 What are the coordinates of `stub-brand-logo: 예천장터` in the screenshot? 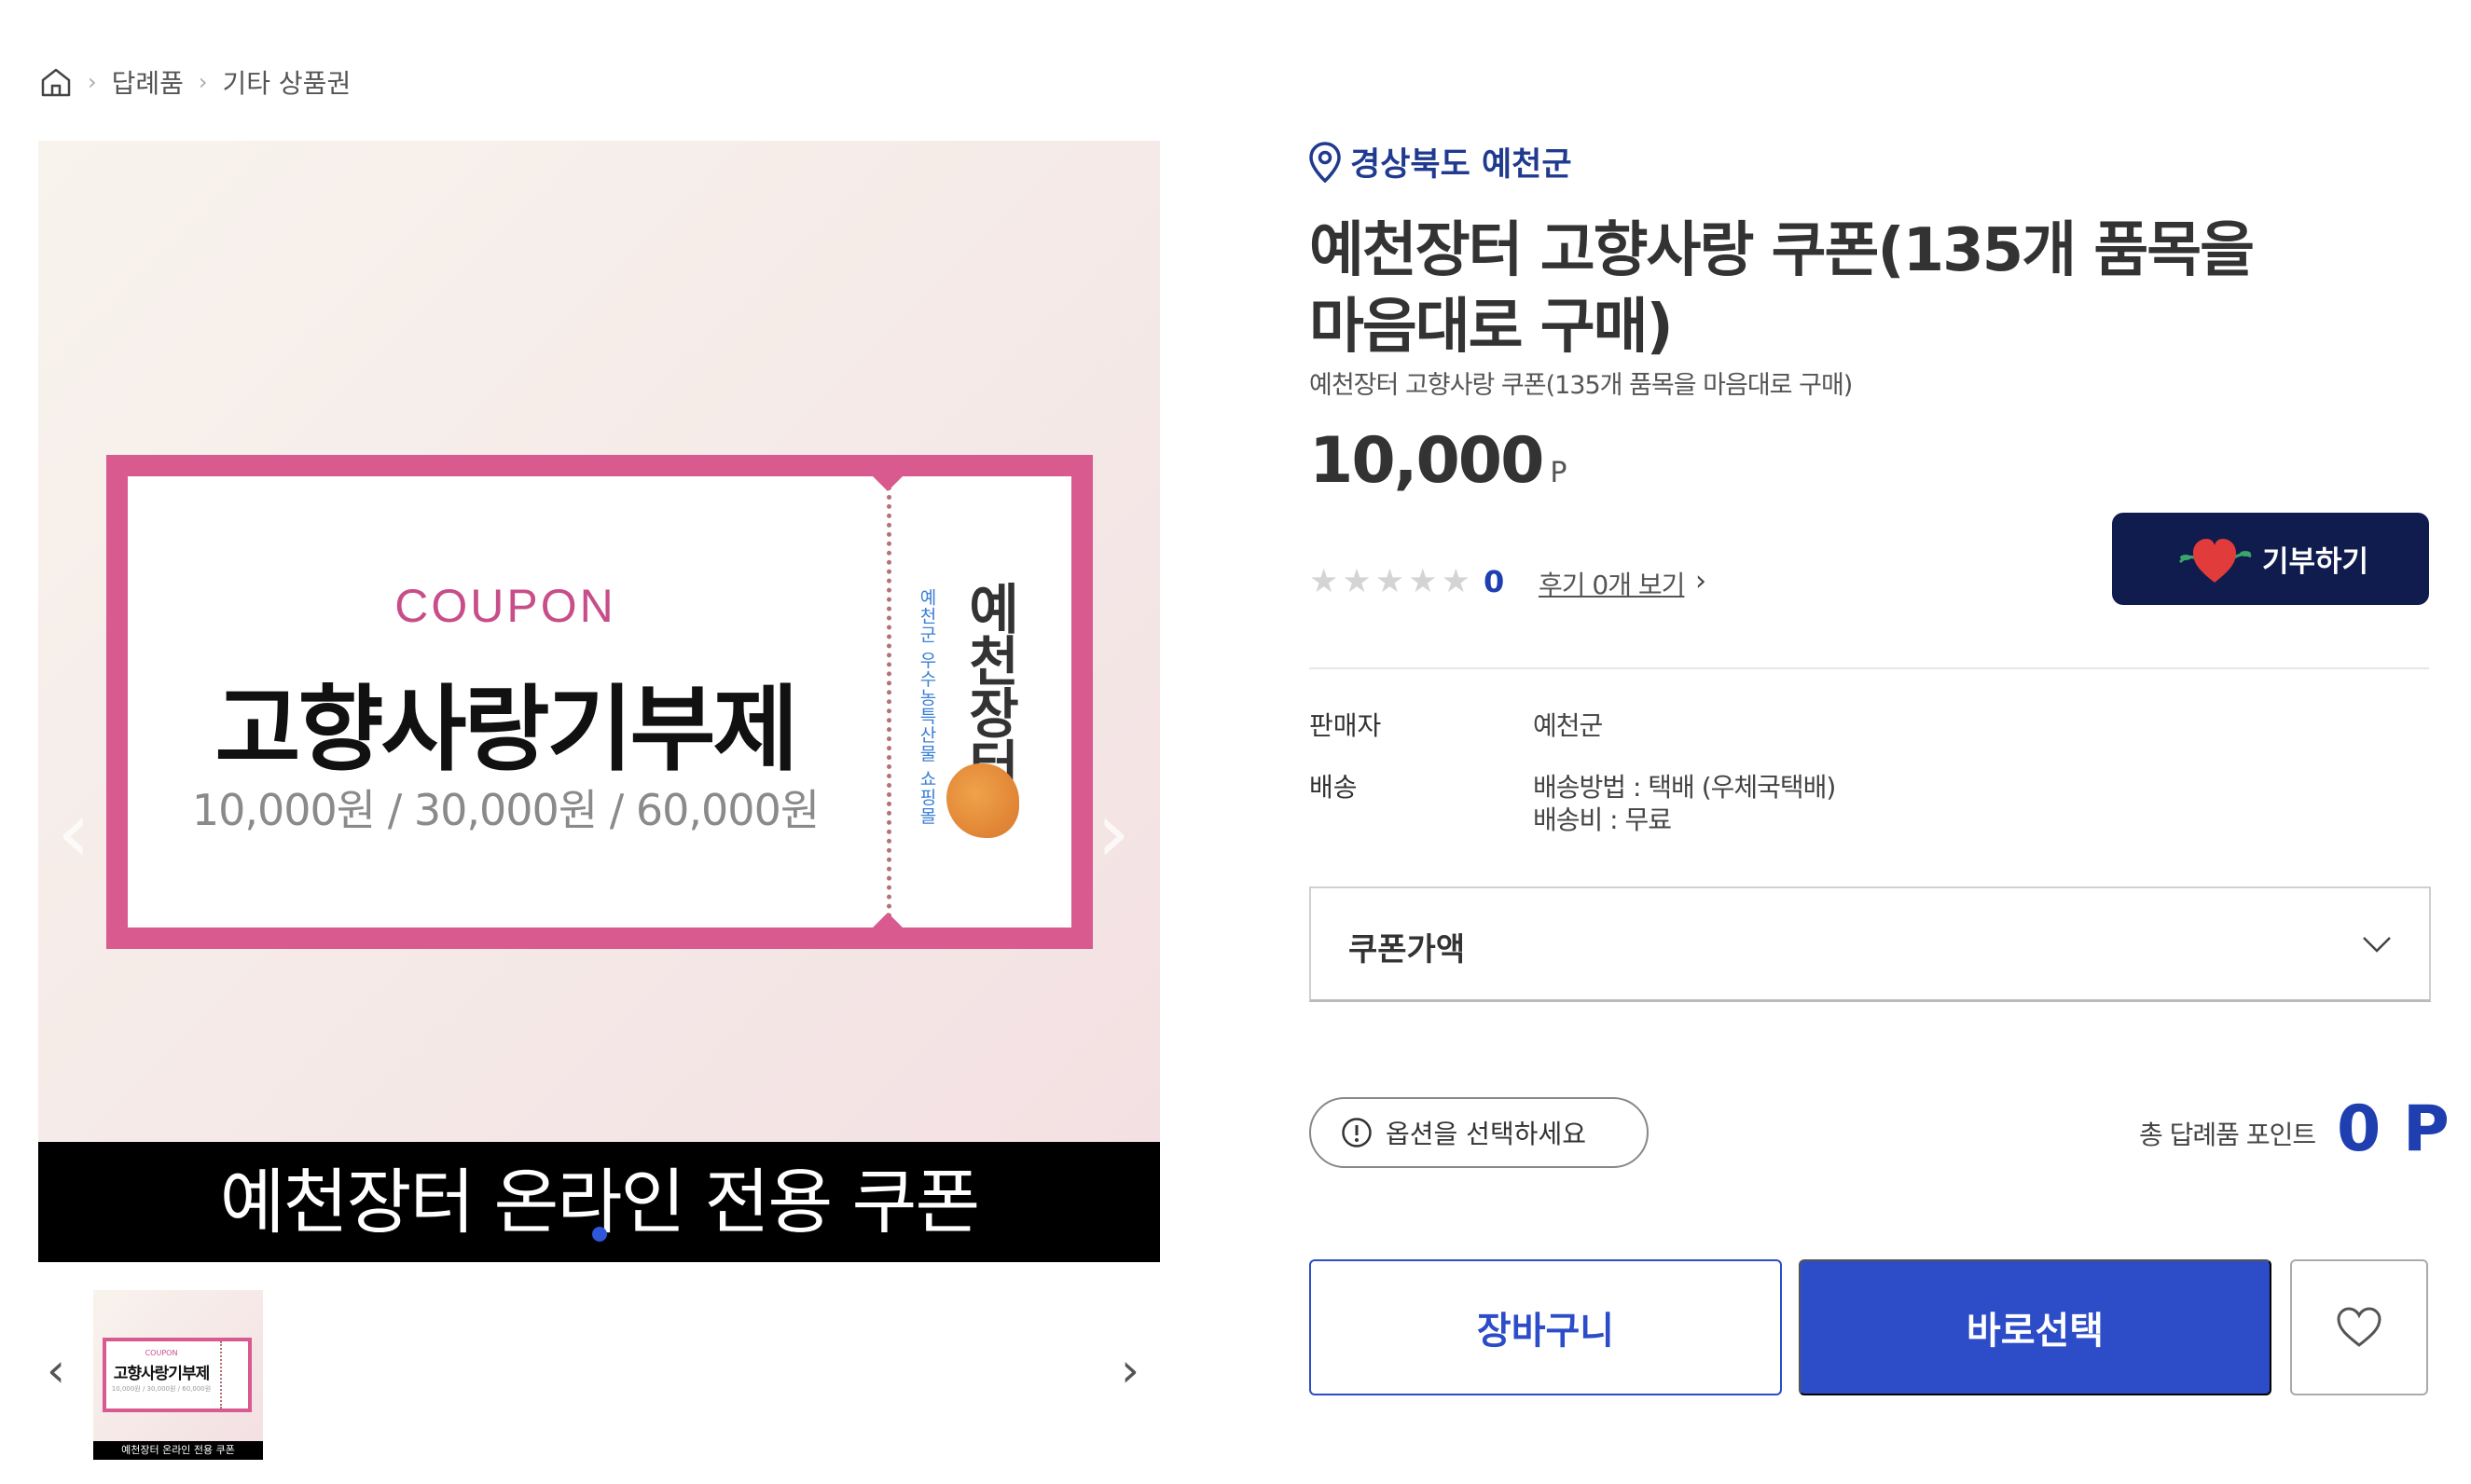 It's located at (990, 685).